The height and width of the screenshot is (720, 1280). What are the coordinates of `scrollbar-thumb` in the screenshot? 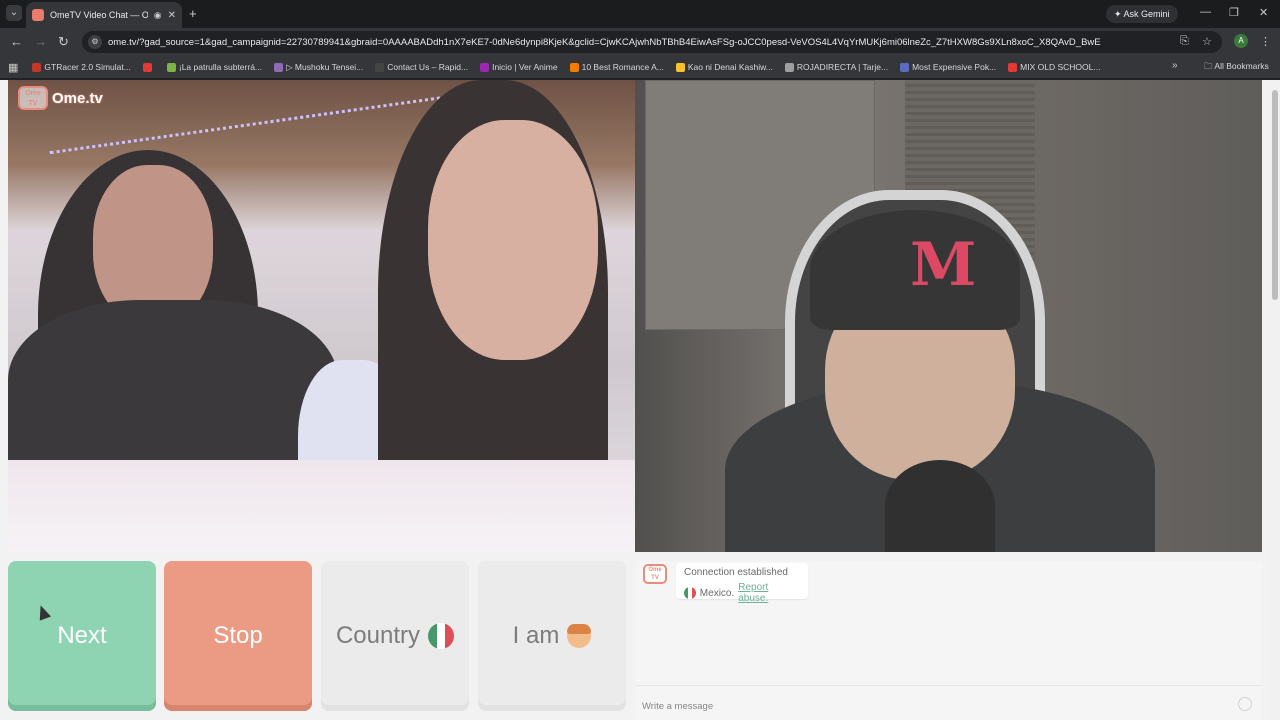 It's located at (1275, 195).